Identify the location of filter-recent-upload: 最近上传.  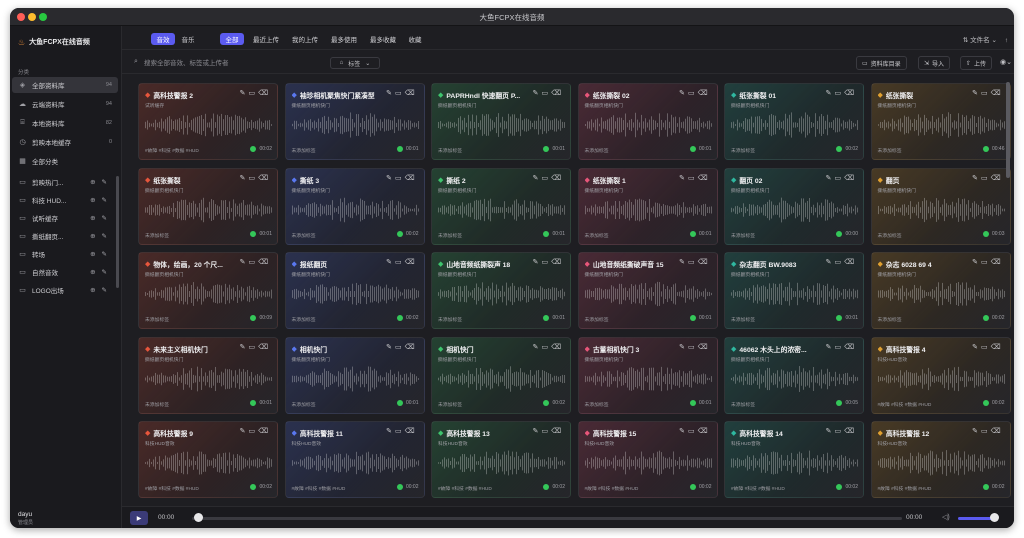
(266, 39).